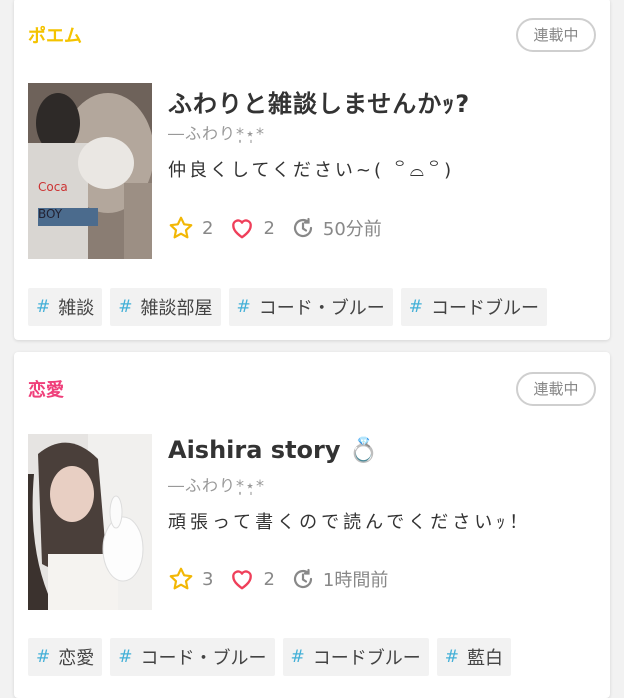  I want to click on tag-label: 恋愛, so click(76, 658).